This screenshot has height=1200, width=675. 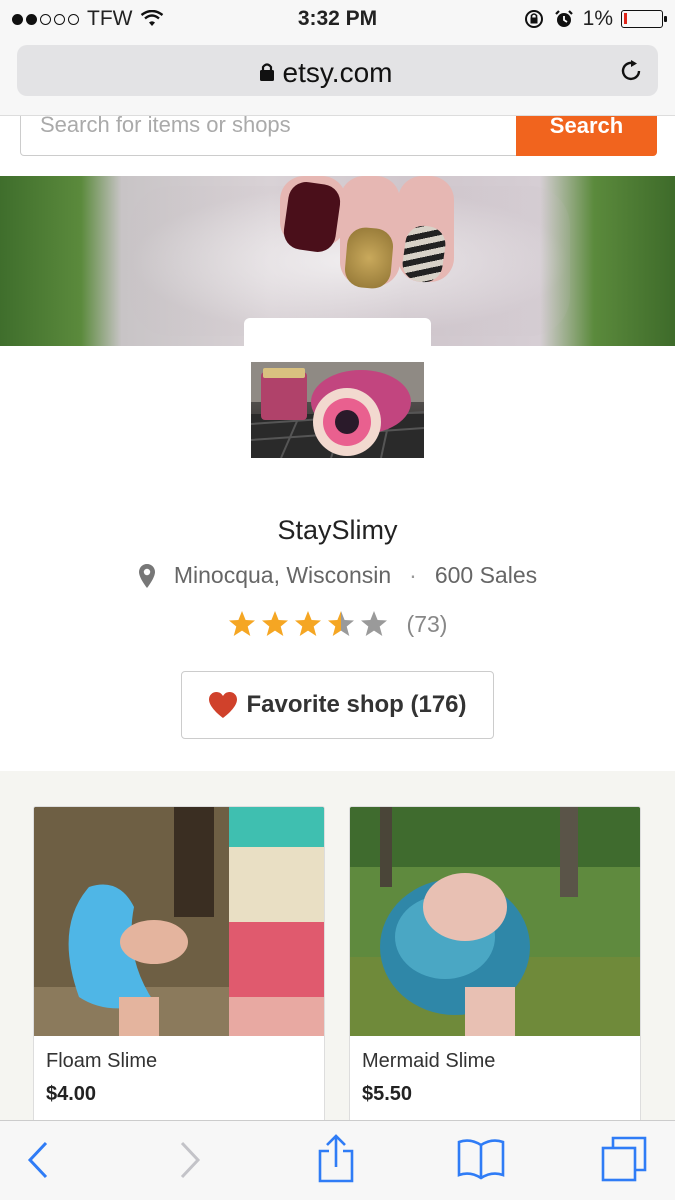 What do you see at coordinates (387, 1094) in the screenshot?
I see `listing-price: $5.50` at bounding box center [387, 1094].